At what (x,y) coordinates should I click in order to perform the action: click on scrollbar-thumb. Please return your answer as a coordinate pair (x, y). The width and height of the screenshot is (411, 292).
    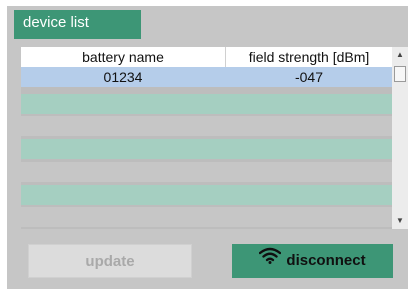
    Looking at the image, I should click on (400, 74).